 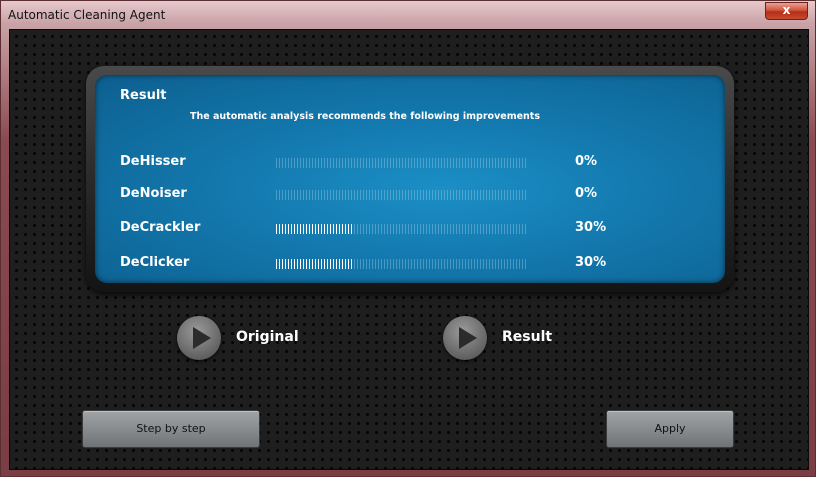 What do you see at coordinates (670, 429) in the screenshot?
I see `apply-button: Apply` at bounding box center [670, 429].